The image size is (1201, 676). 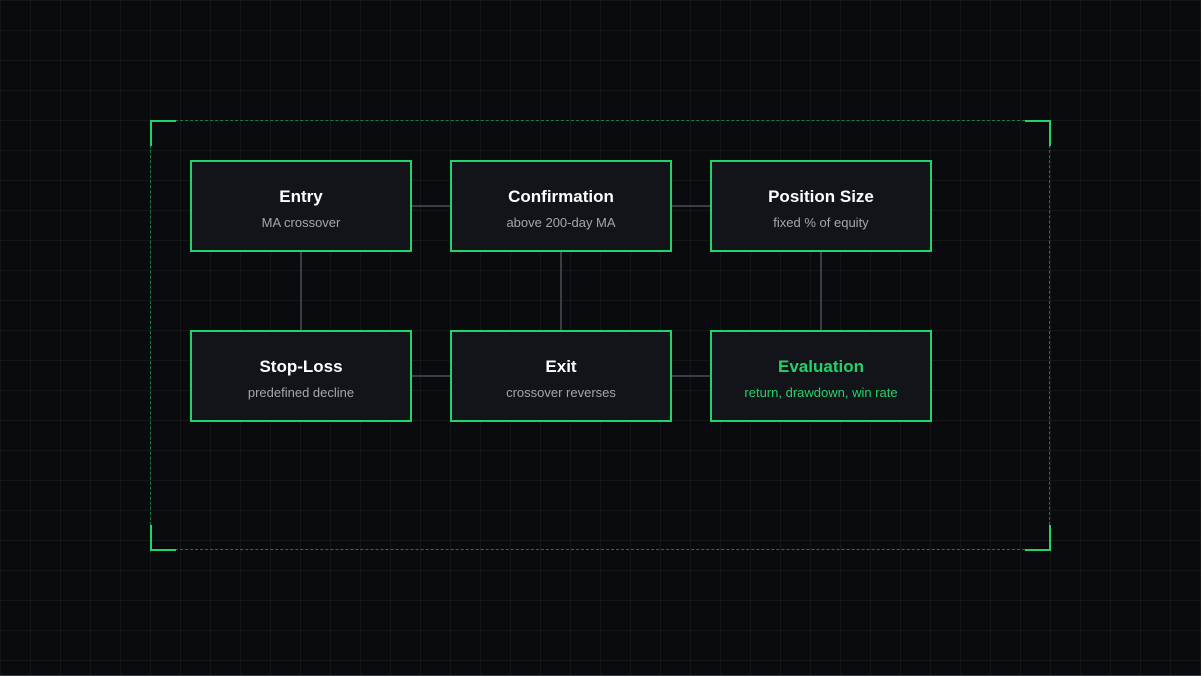 I want to click on node-exit: Exit crossover reverses, so click(x=561, y=376).